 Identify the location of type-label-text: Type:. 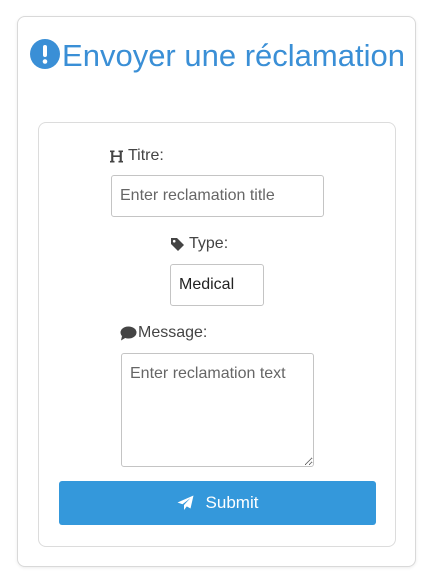
(209, 243).